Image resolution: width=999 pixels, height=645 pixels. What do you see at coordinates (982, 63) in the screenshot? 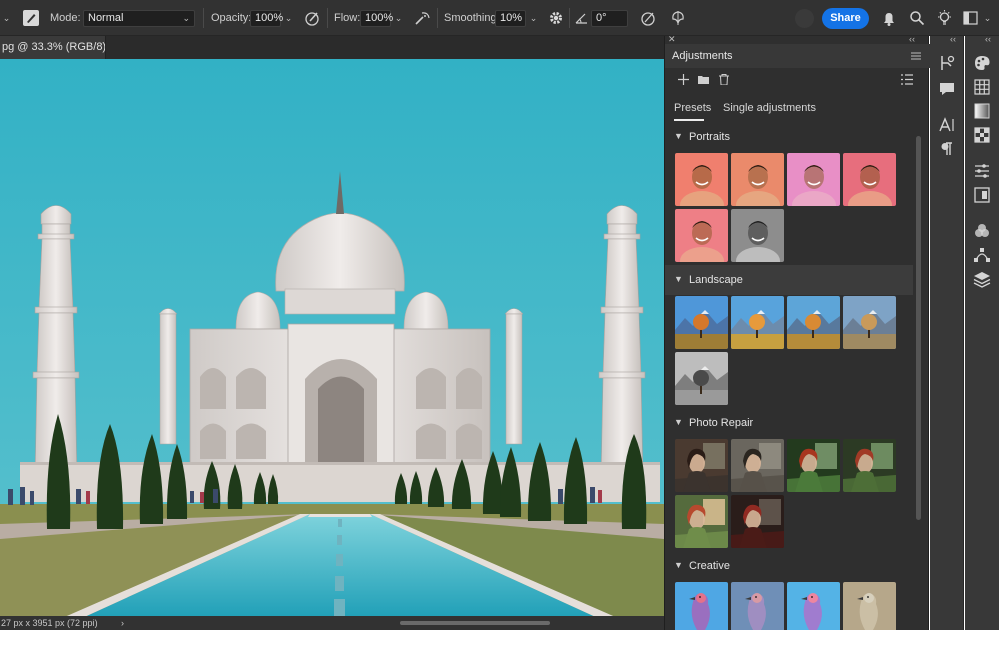
I see `color-palette-icon` at bounding box center [982, 63].